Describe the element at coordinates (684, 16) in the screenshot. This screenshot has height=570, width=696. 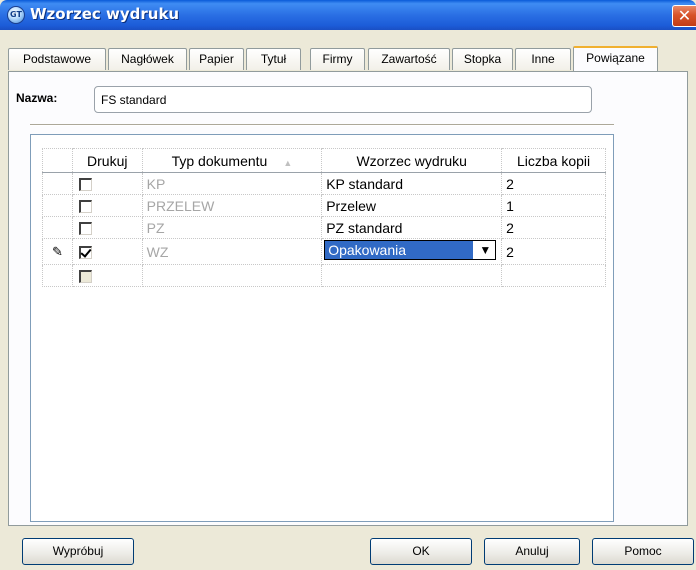
I see `close-button: ✕` at that location.